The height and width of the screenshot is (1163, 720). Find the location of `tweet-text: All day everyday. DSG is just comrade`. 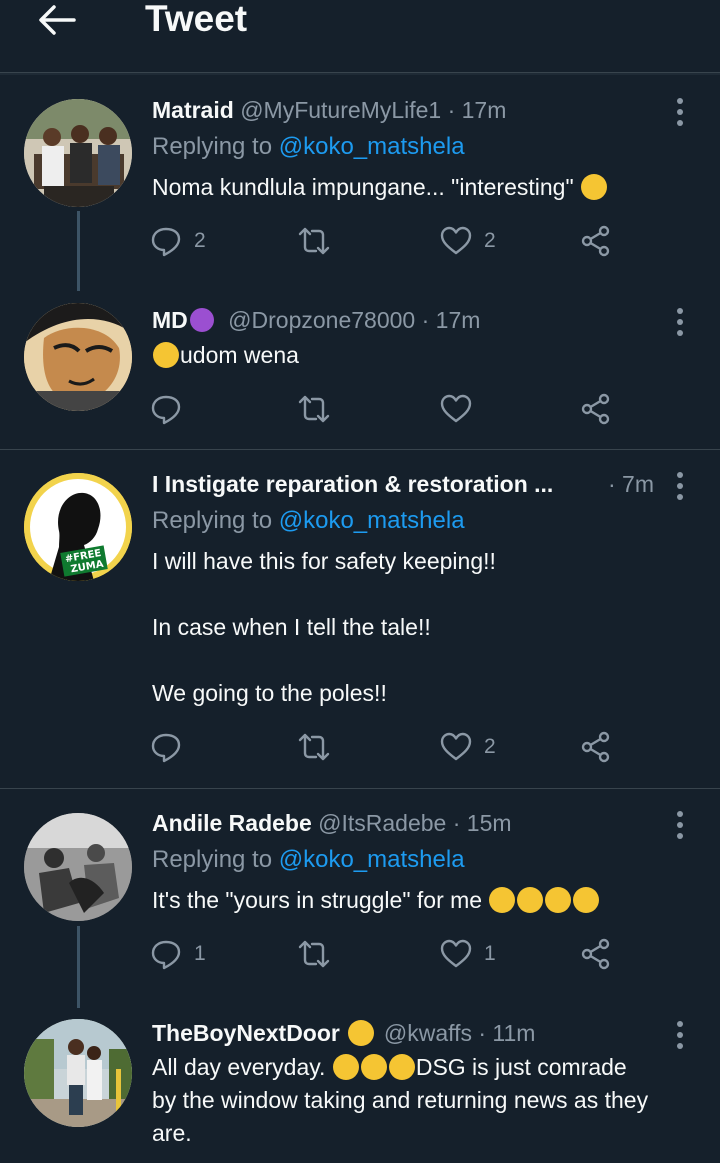

tweet-text: All day everyday. DSG is just comrade is located at coordinates (432, 1067).